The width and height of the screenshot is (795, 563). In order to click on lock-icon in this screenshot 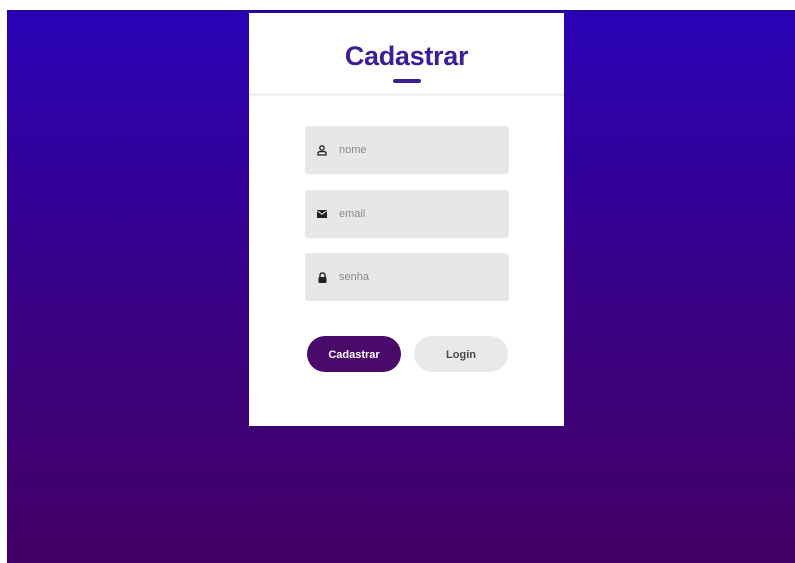, I will do `click(322, 277)`.